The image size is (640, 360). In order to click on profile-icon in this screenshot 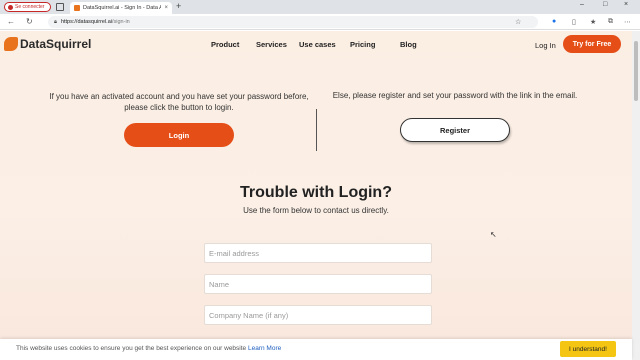, I will do `click(10, 7)`.